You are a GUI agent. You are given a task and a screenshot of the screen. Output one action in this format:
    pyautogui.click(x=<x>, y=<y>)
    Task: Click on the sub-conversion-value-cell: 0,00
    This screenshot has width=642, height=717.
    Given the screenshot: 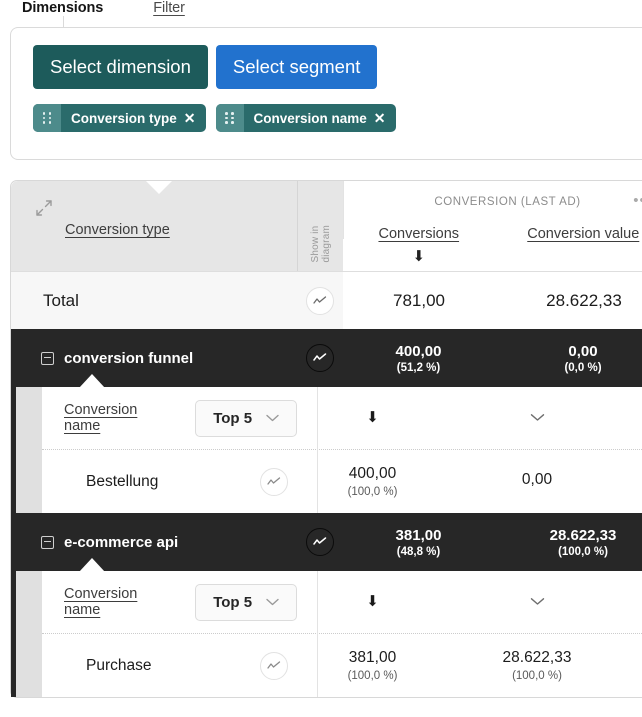 What is the action you would take?
    pyautogui.click(x=537, y=481)
    